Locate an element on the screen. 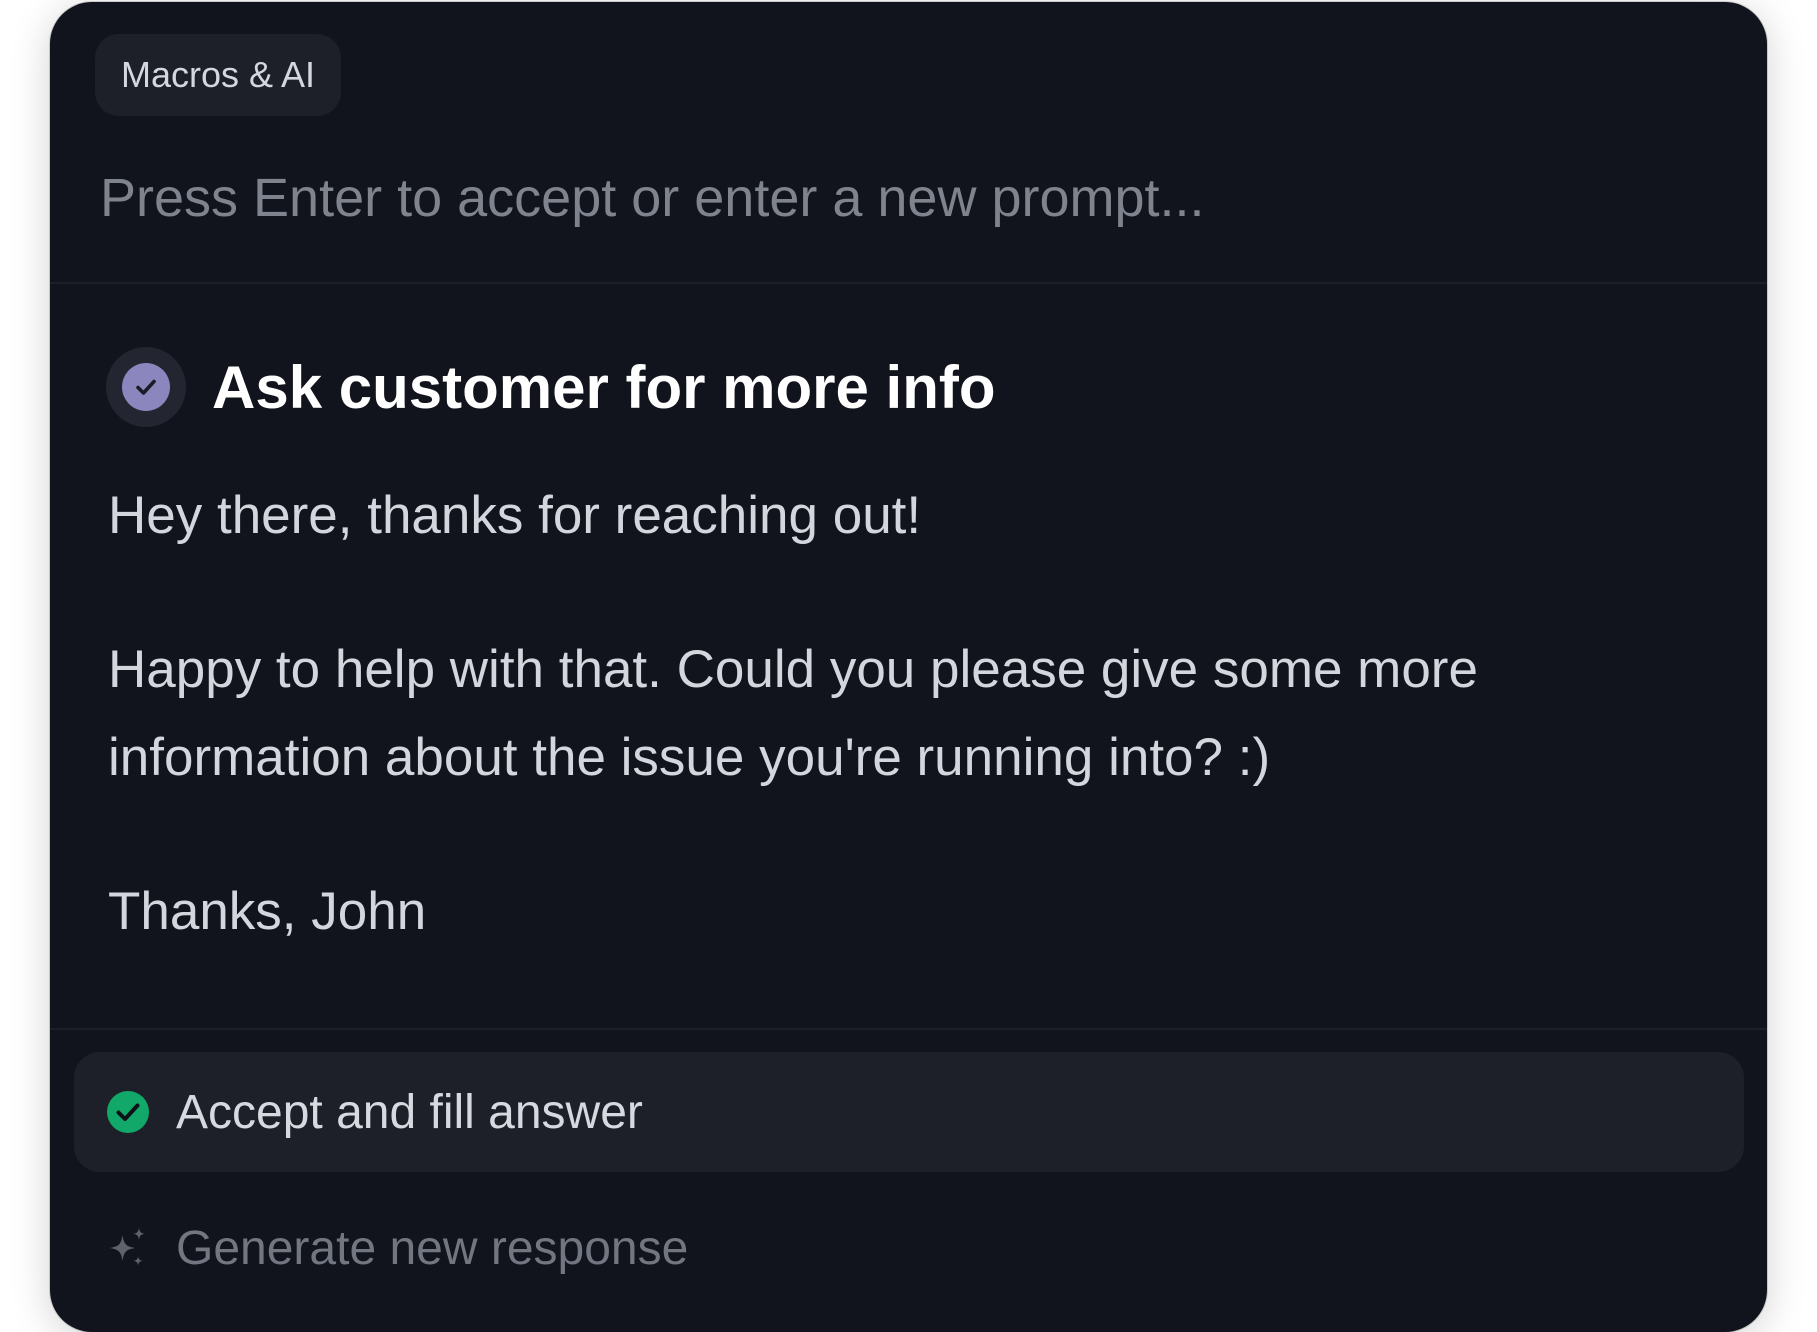 The height and width of the screenshot is (1332, 1817). macro-signoff: Thanks, John is located at coordinates (267, 911).